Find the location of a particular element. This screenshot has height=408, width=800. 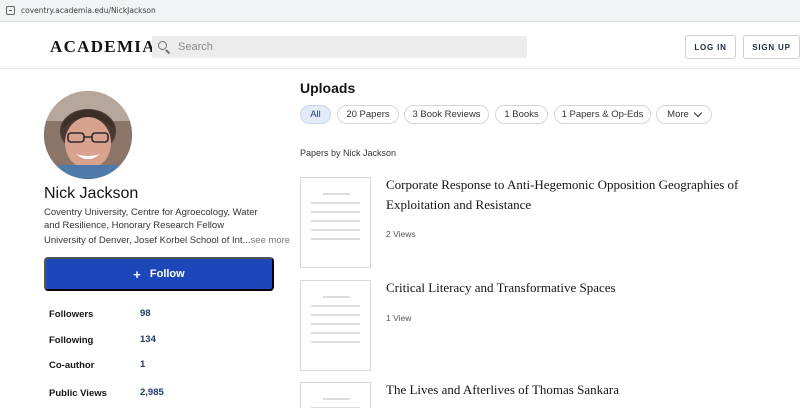

site-info-icon is located at coordinates (10, 10).